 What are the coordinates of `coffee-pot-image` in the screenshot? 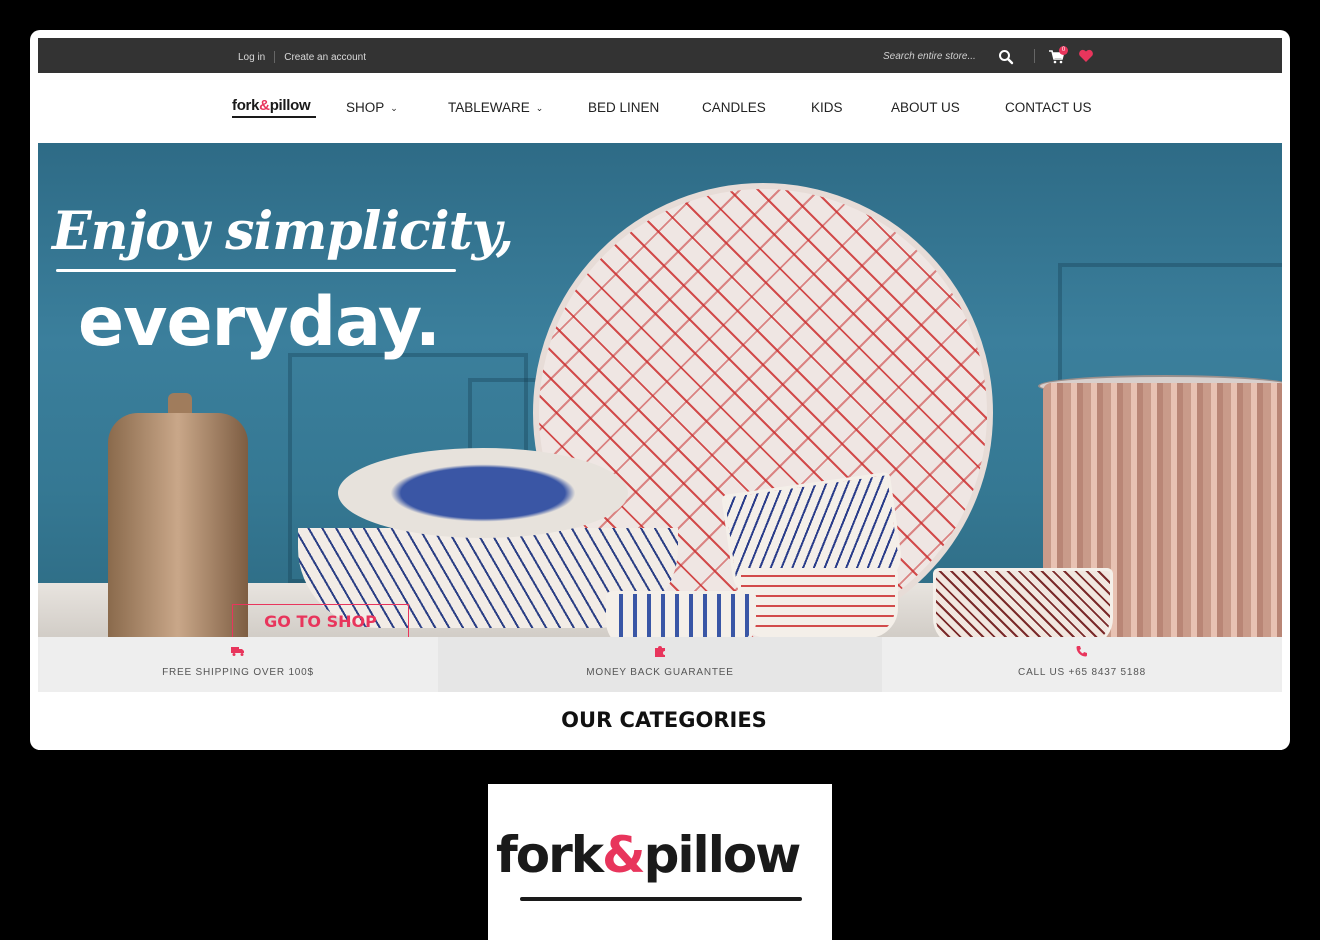 It's located at (178, 525).